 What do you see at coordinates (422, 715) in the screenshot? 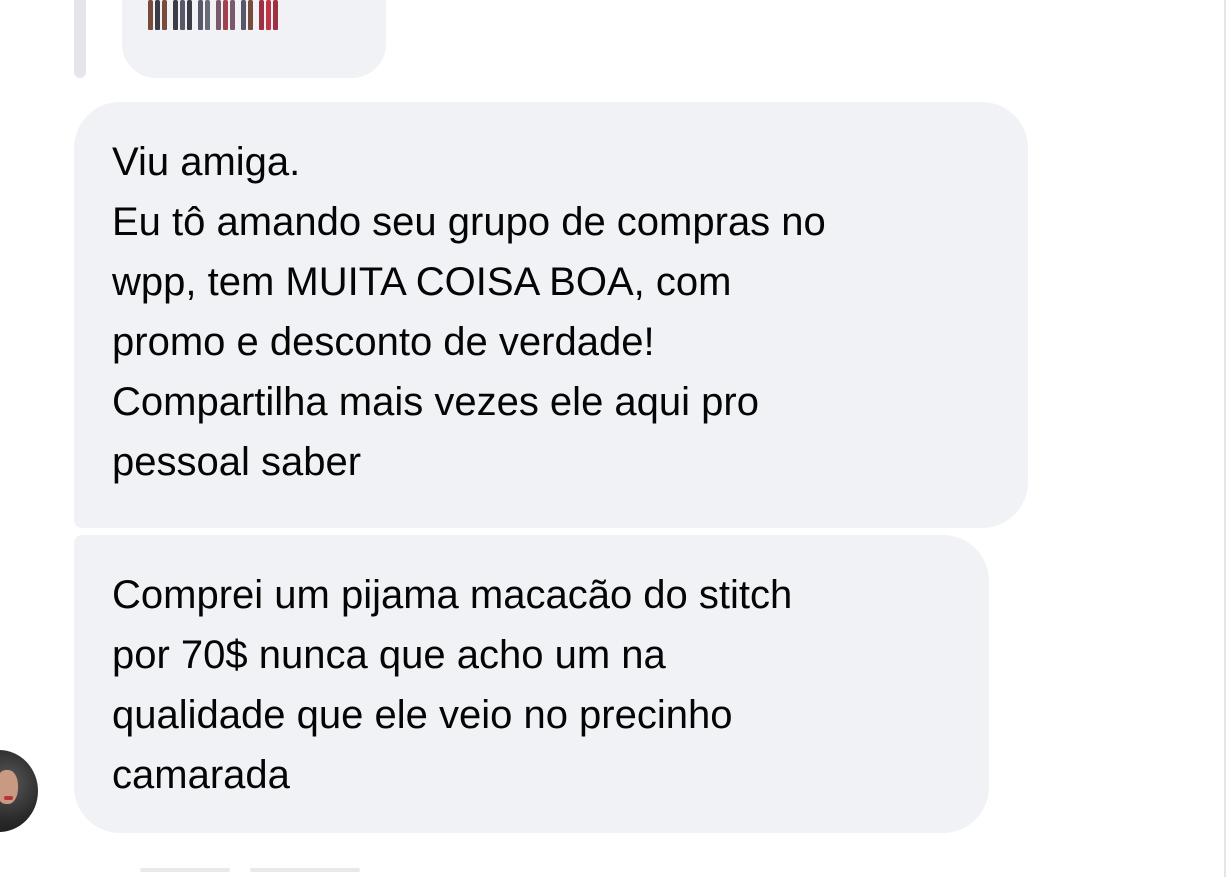
I see `message-text-line: qualidade que ele veio no precinho` at bounding box center [422, 715].